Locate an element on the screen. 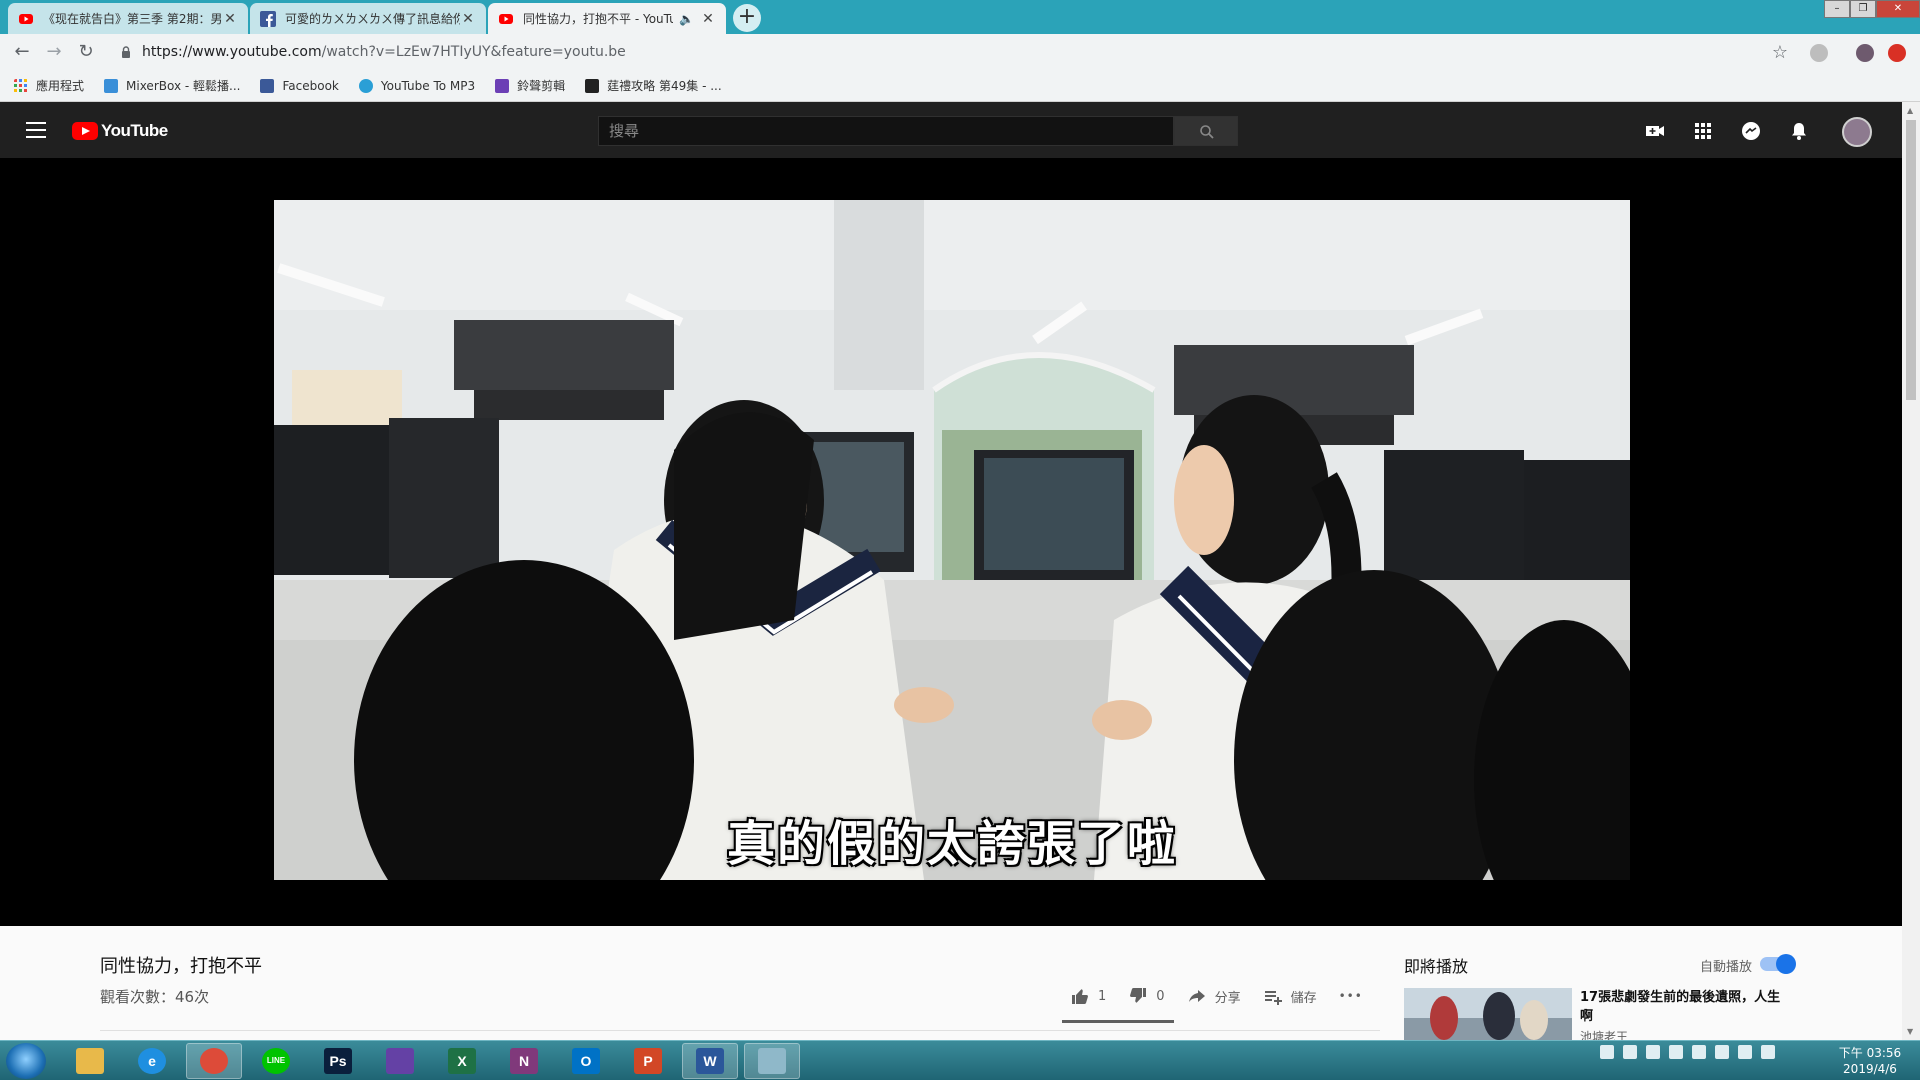 This screenshot has height=1080, width=1920. bookmark-youtube-to-mp3: YouTube To MP3 is located at coordinates (416, 85).